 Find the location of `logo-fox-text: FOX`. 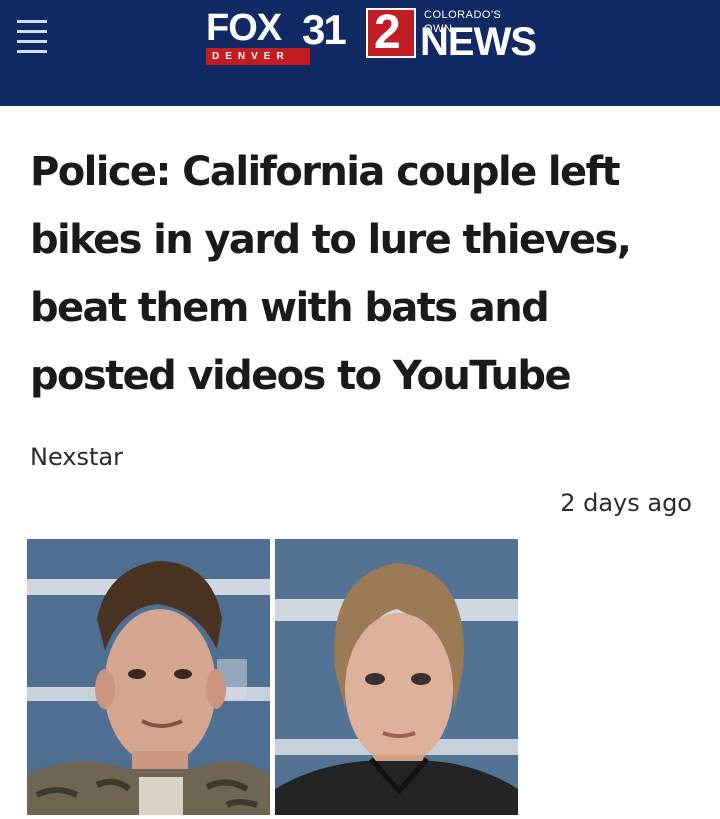

logo-fox-text: FOX is located at coordinates (244, 28).